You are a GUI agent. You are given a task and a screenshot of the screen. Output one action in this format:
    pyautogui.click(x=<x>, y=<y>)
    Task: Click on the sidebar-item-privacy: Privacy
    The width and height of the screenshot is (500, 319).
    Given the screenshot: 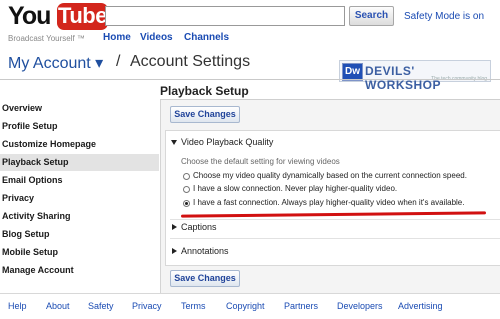 What is the action you would take?
    pyautogui.click(x=79, y=198)
    